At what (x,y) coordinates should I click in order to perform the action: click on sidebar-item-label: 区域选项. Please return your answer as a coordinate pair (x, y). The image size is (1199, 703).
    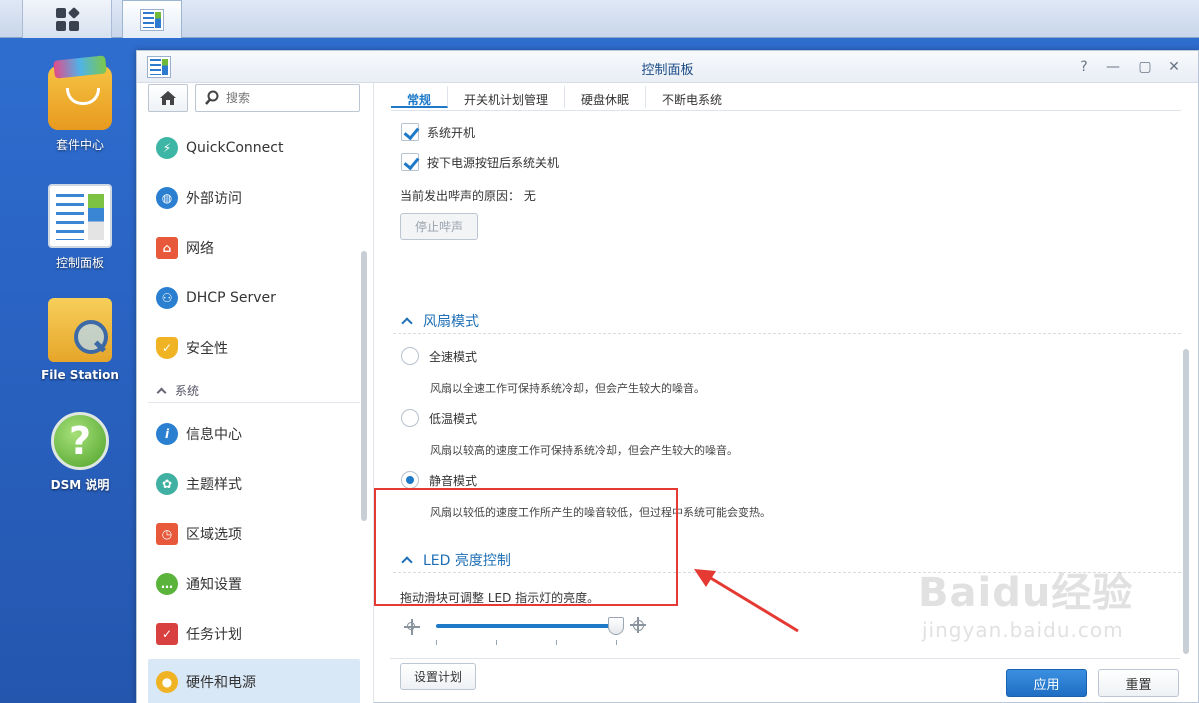
    Looking at the image, I should click on (214, 535).